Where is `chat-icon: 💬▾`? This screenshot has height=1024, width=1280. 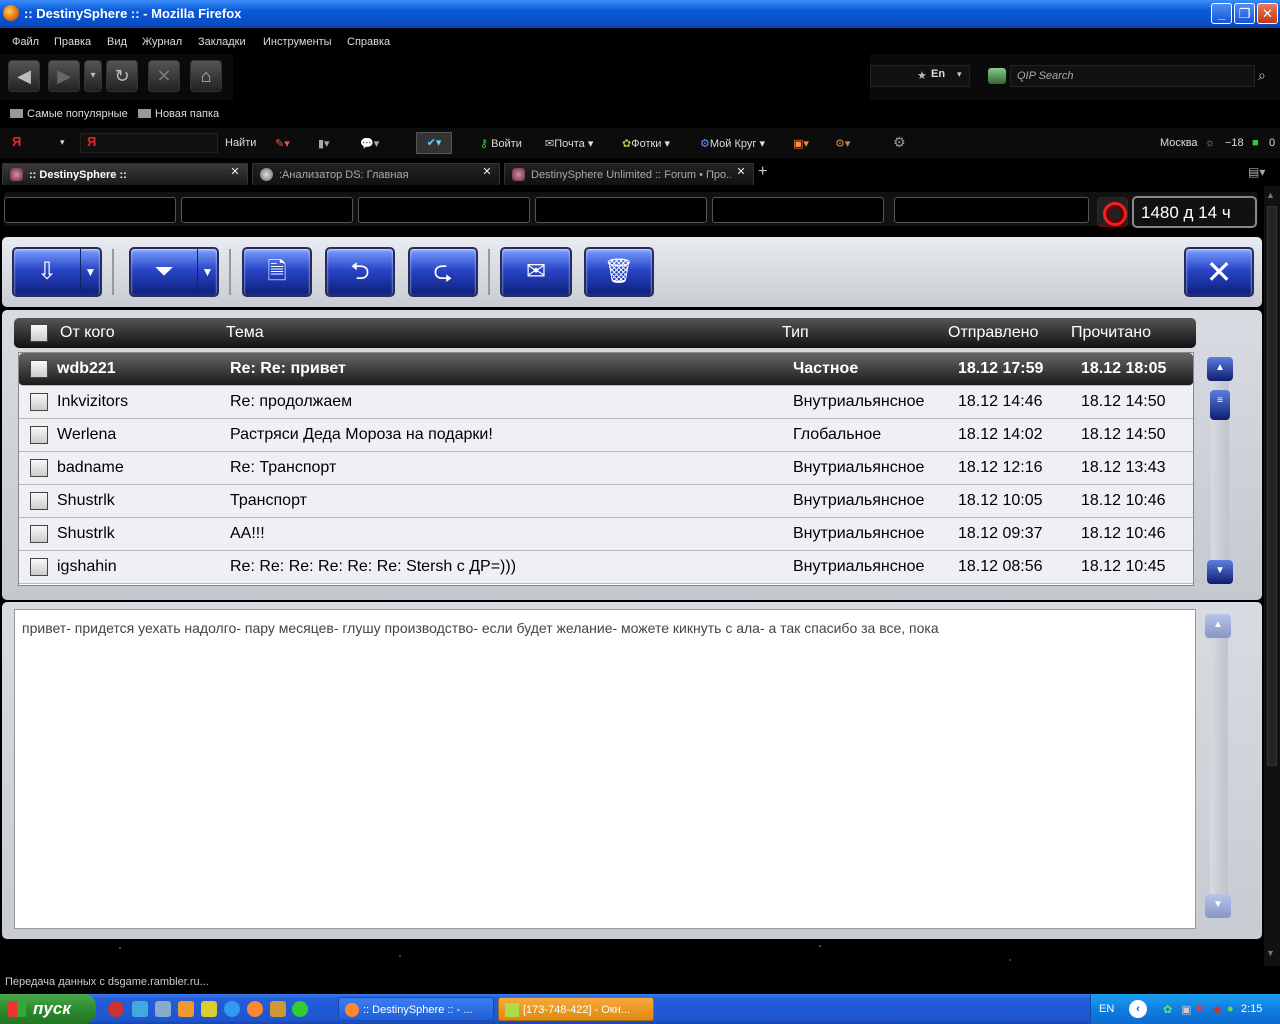 chat-icon: 💬▾ is located at coordinates (369, 143).